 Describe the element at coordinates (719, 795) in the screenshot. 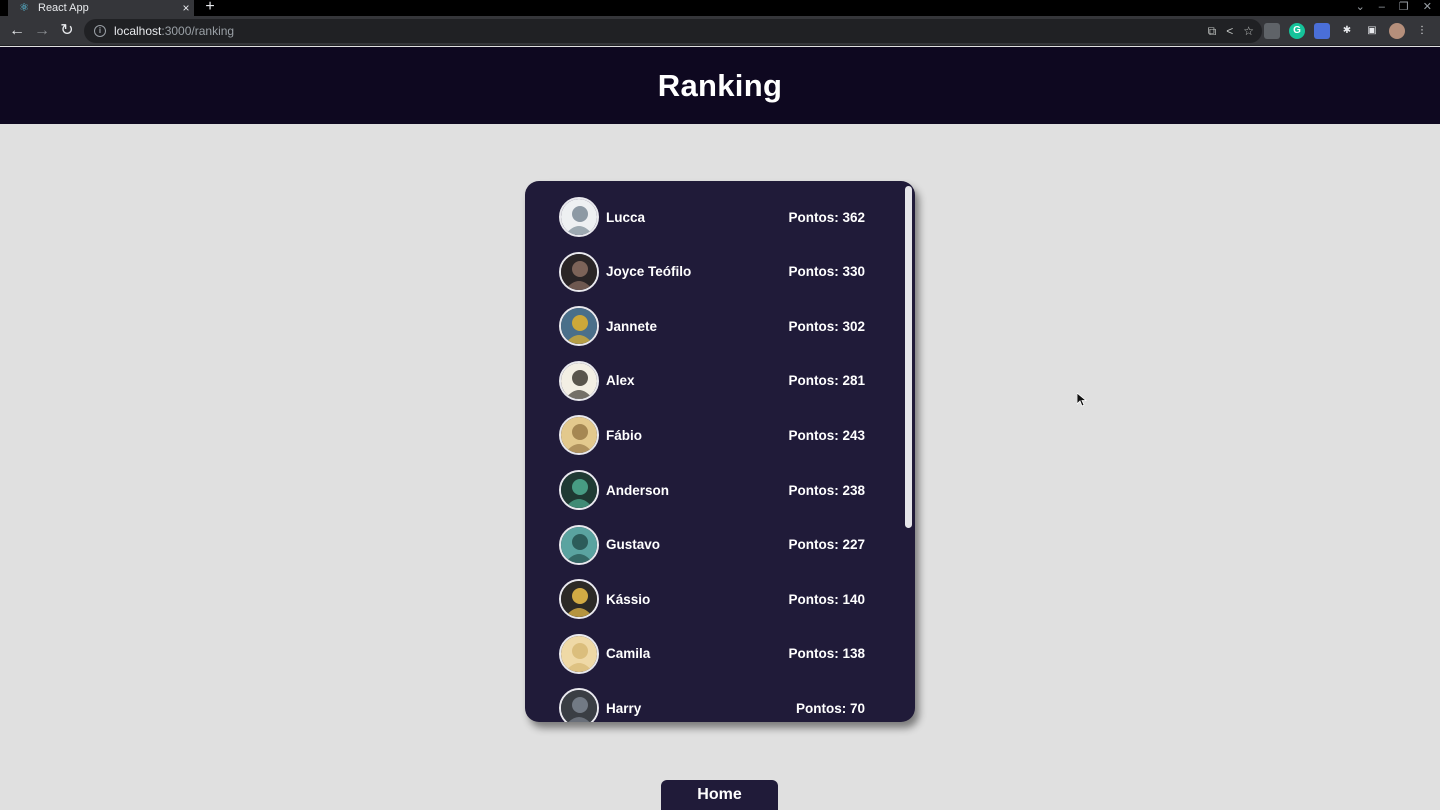

I see `home-button: Home` at that location.